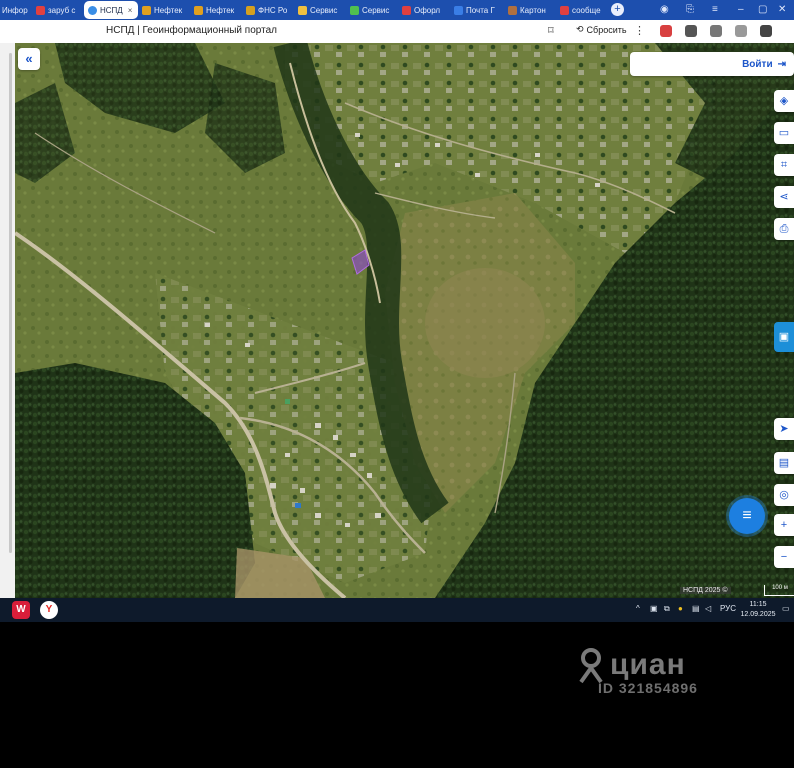 Image resolution: width=794 pixels, height=768 pixels. I want to click on new-tab-button: +, so click(617, 9).